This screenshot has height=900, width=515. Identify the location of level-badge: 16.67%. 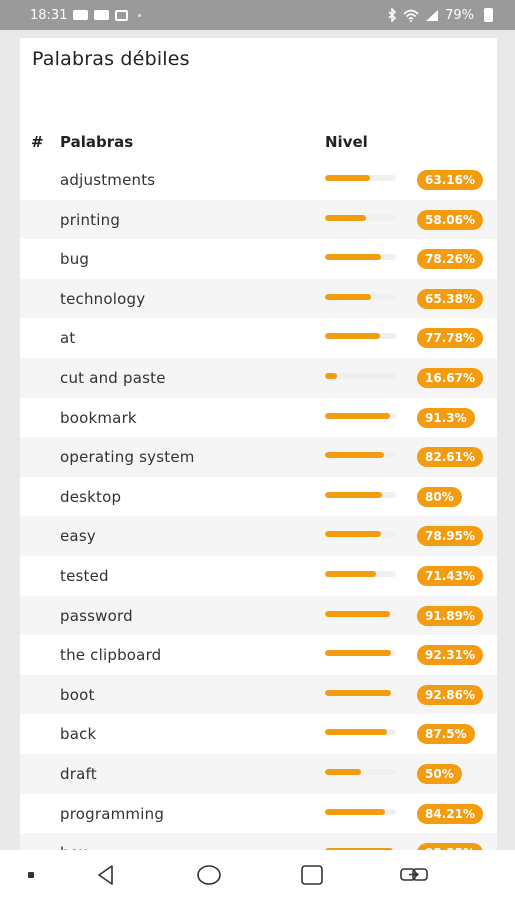
(450, 377).